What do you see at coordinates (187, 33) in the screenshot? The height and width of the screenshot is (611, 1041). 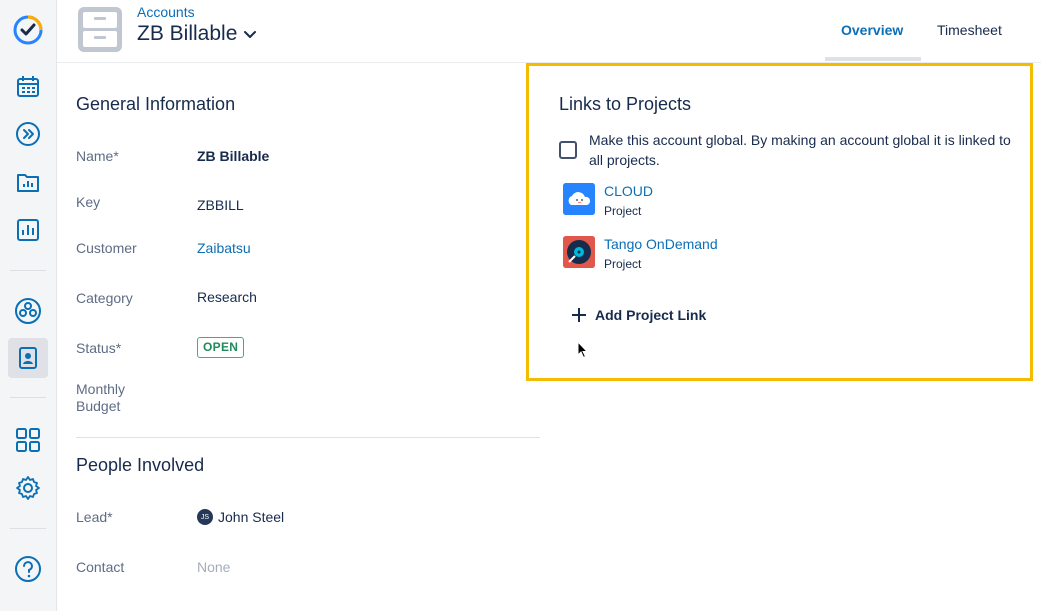 I see `page-title-text: ZB Billable` at bounding box center [187, 33].